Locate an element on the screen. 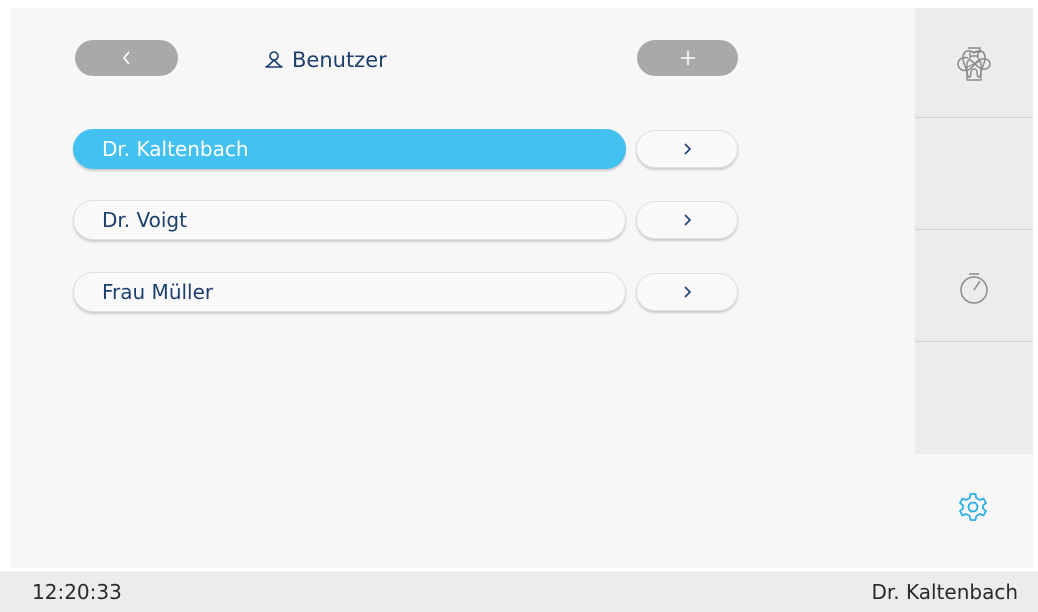 This screenshot has width=1038, height=612. status-bar: 12:20:33 Dr. Kaltenbach is located at coordinates (519, 591).